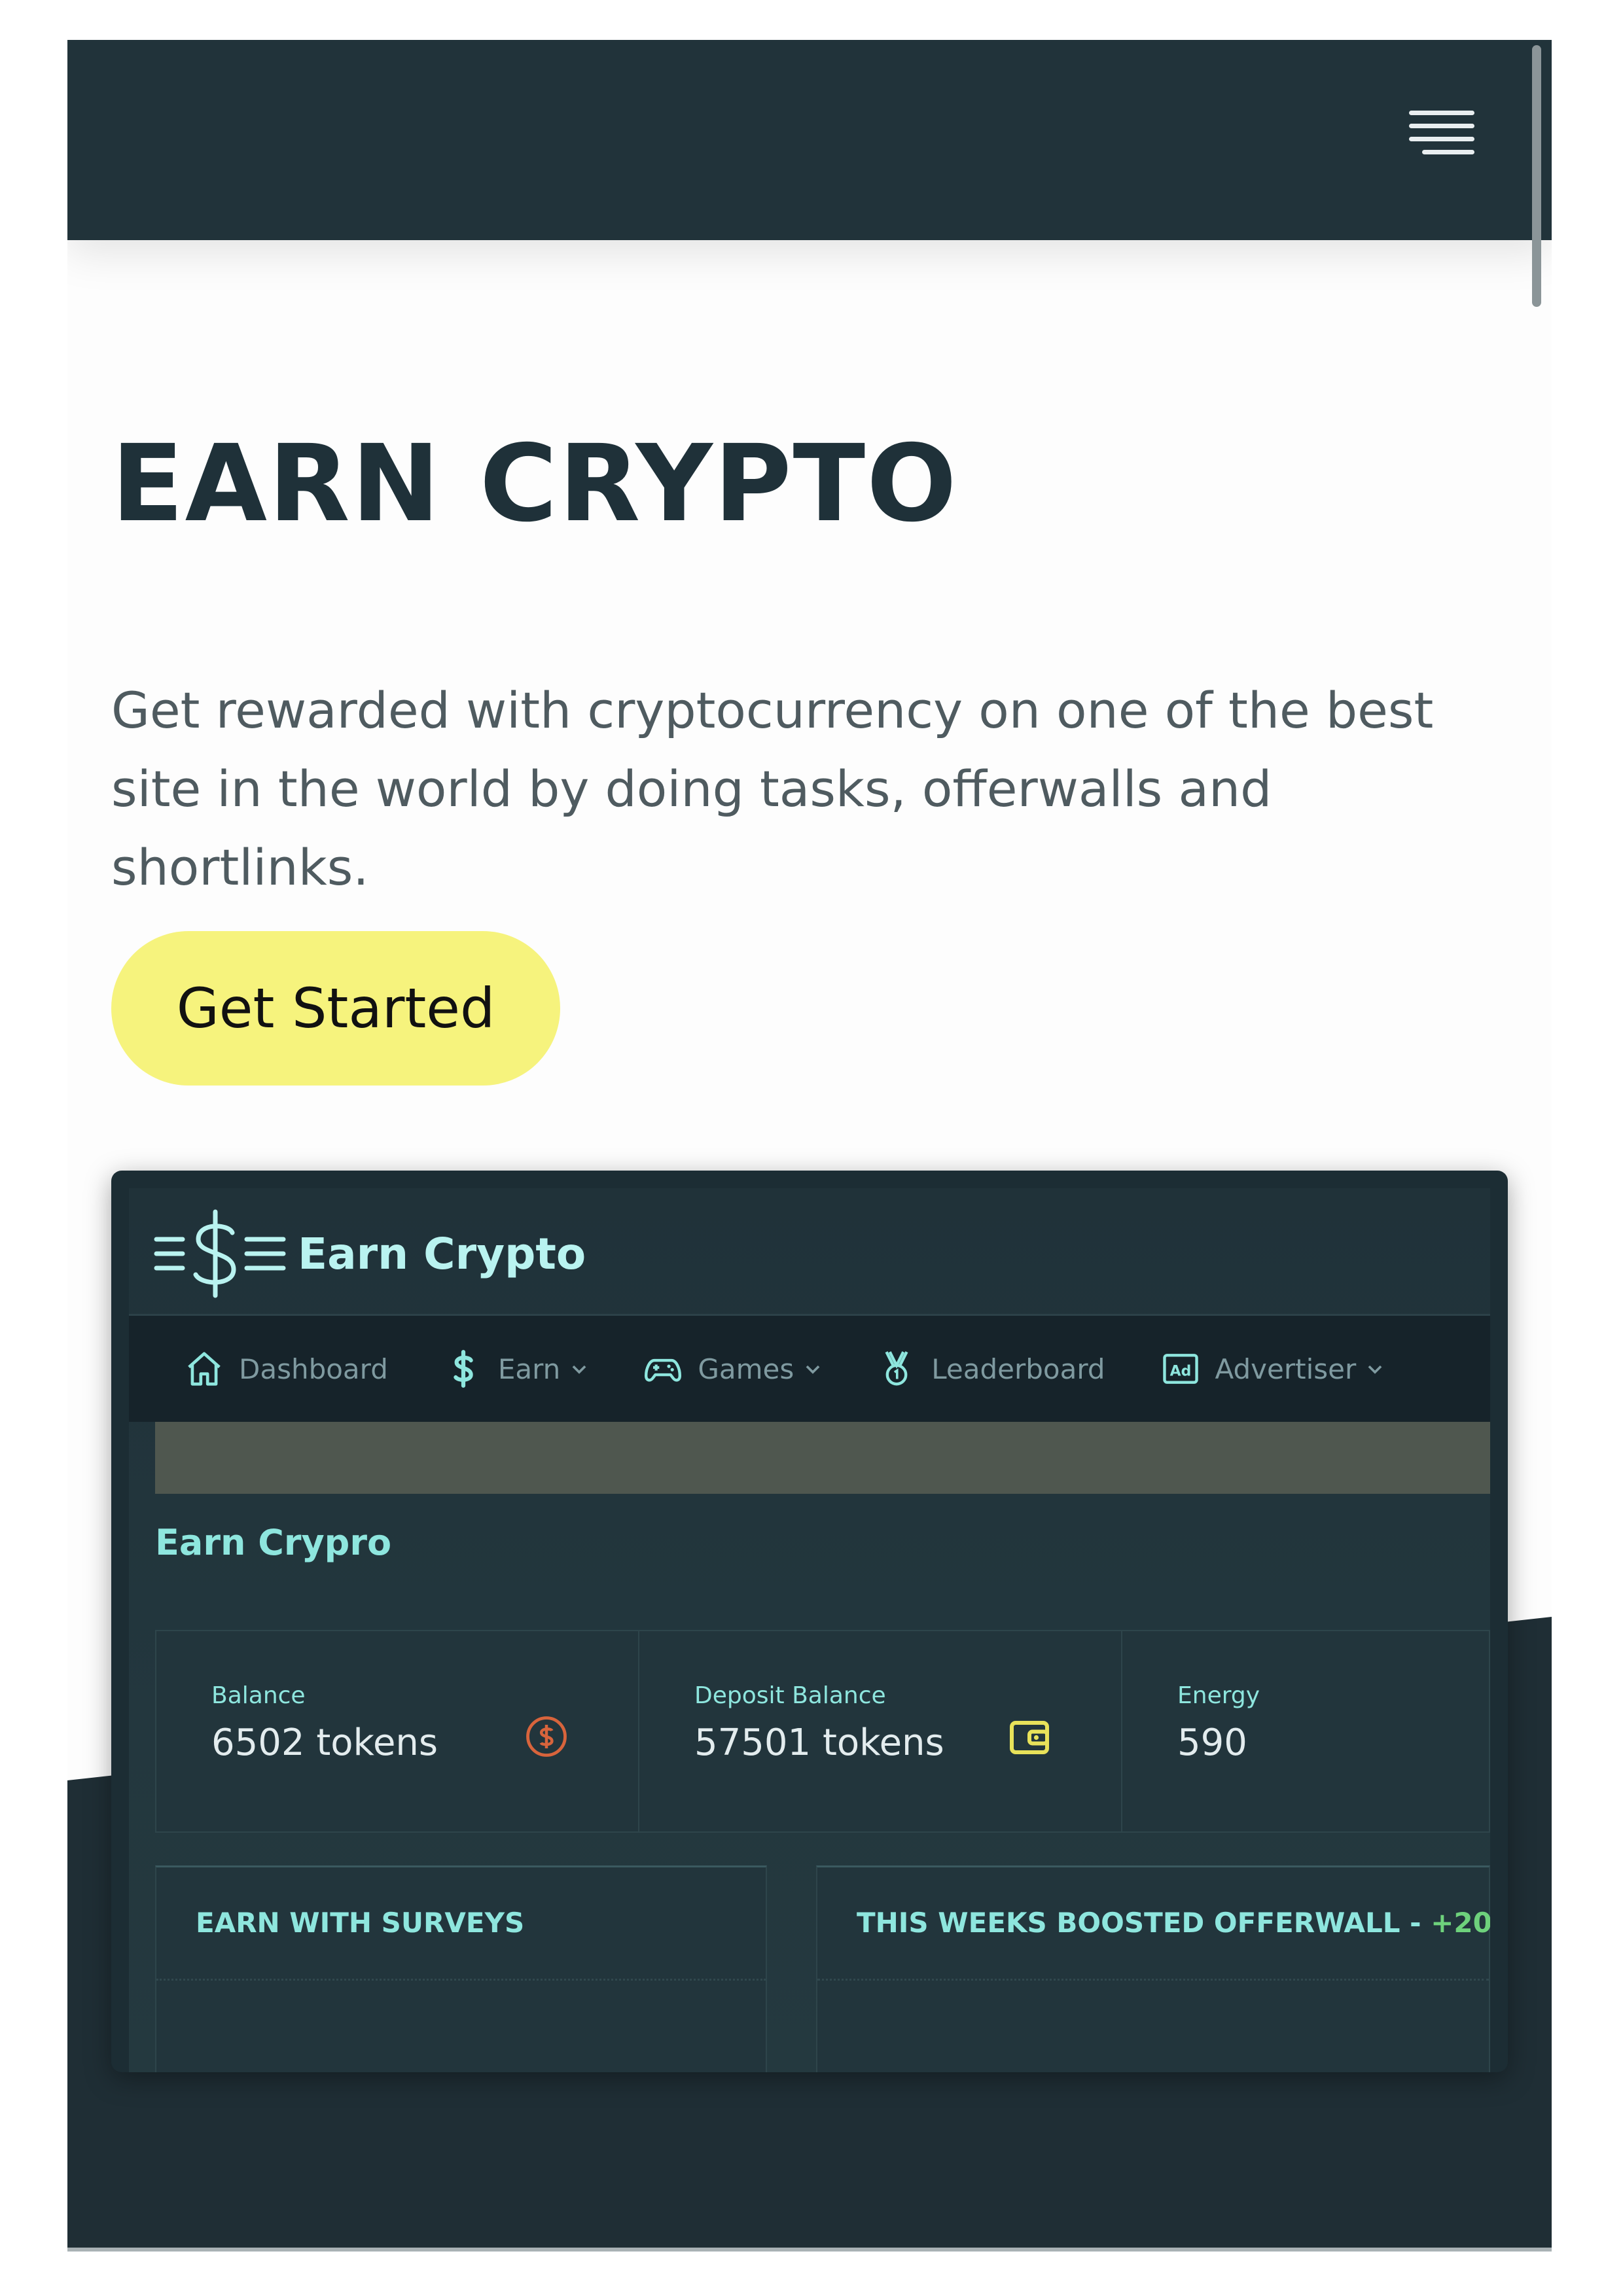  Describe the element at coordinates (463, 1369) in the screenshot. I see `dollar-icon` at that location.